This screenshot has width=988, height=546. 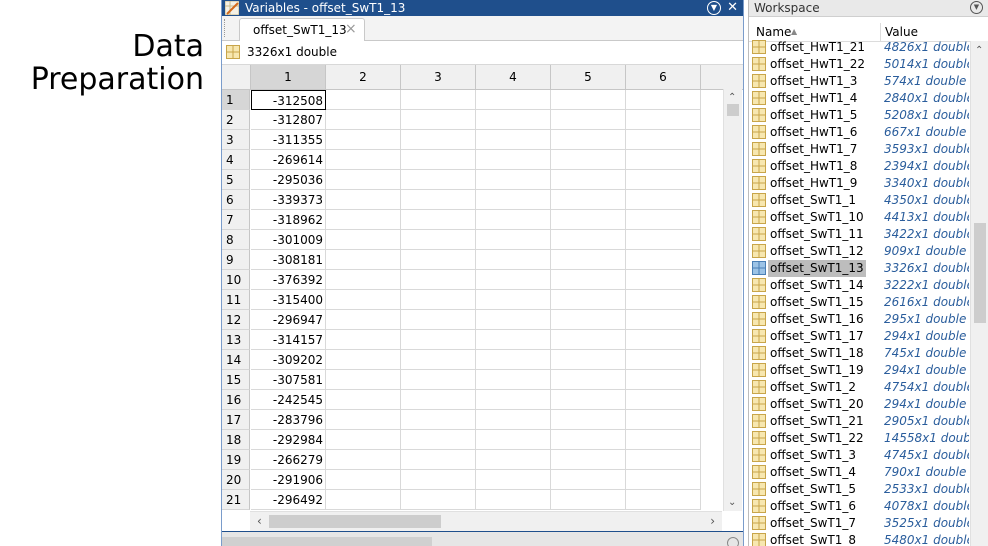 I want to click on row-header: 18, so click(x=236, y=440).